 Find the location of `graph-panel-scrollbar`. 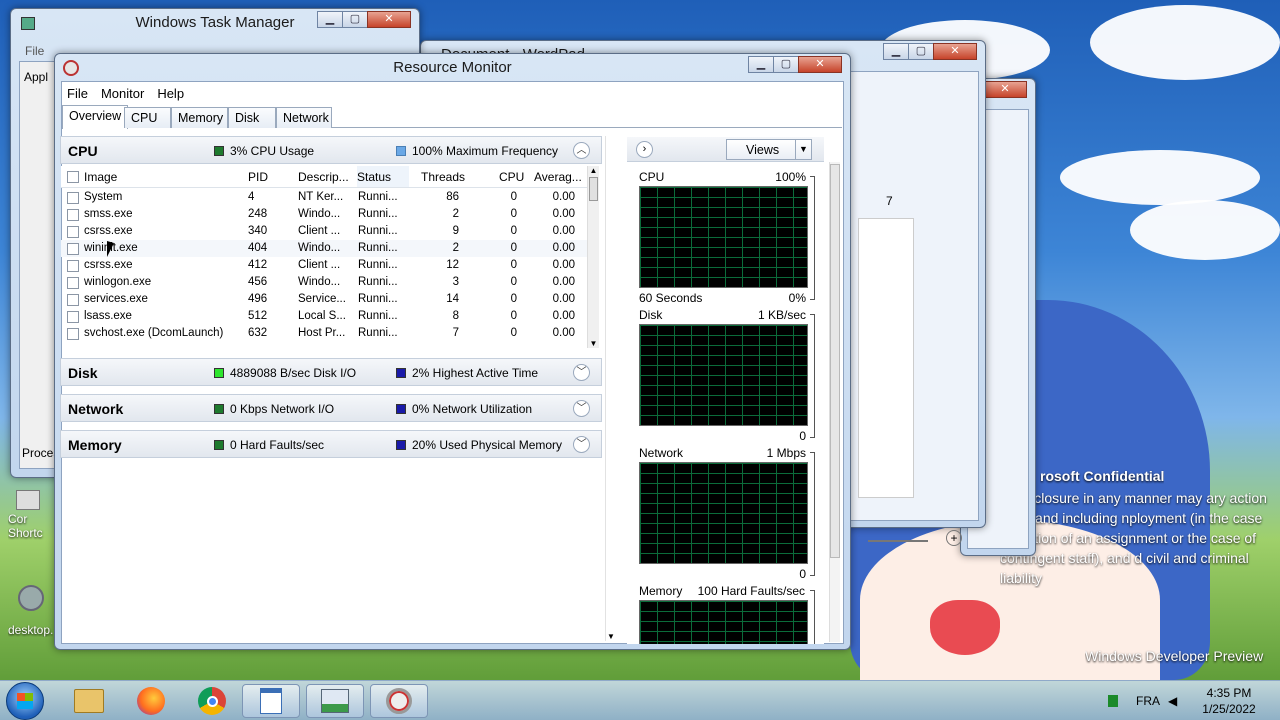

graph-panel-scrollbar is located at coordinates (834, 402).